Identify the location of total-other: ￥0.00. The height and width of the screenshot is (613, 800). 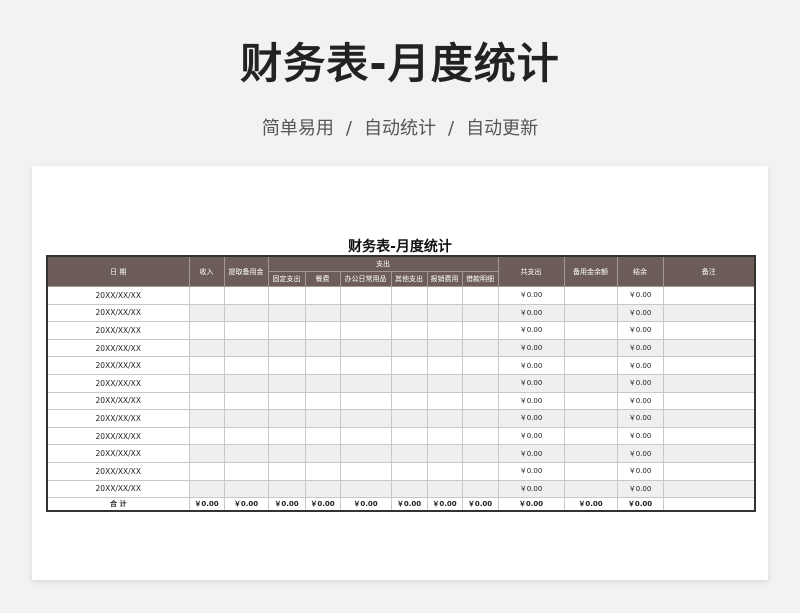
(409, 504).